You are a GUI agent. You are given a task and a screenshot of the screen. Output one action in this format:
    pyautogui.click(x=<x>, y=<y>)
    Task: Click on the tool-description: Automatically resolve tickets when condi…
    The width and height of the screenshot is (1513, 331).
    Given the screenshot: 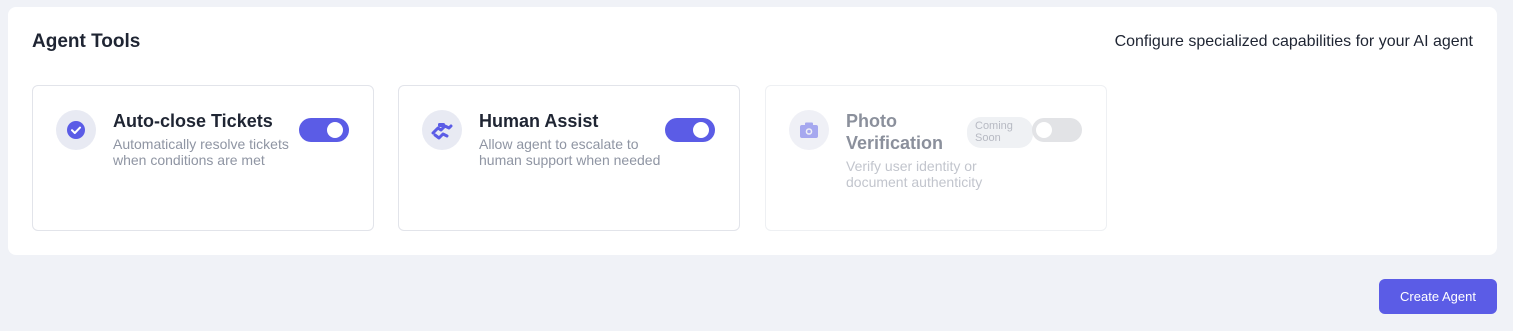 What is the action you would take?
    pyautogui.click(x=201, y=152)
    